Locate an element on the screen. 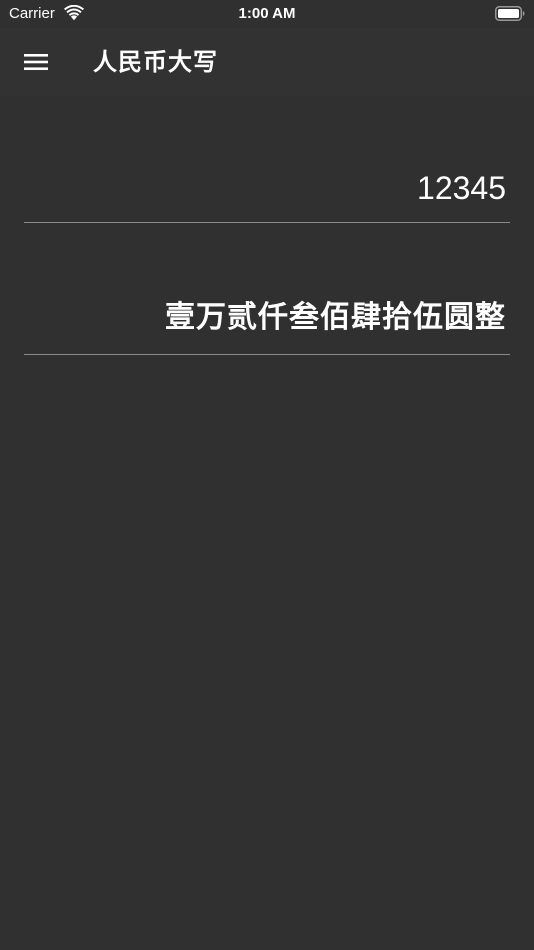 Image resolution: width=534 pixels, height=950 pixels. status-bar: Carrier 1:00 AM is located at coordinates (267, 14).